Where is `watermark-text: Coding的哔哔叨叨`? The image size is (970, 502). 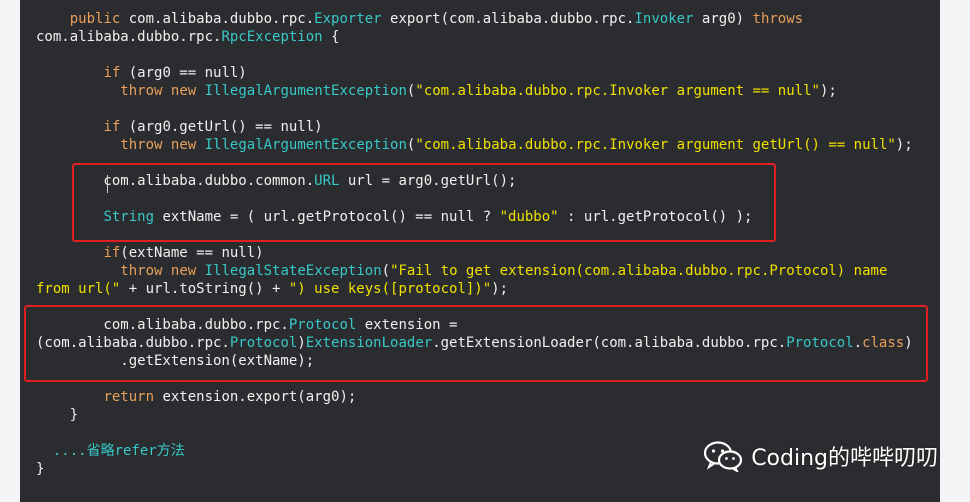
watermark-text: Coding的哔哔叨叨 is located at coordinates (844, 458).